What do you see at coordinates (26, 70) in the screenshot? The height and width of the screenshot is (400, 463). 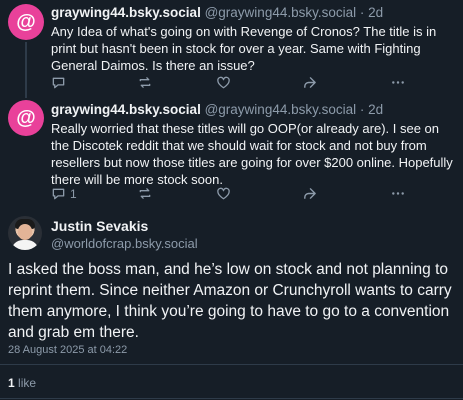 I see `thread-connector` at bounding box center [26, 70].